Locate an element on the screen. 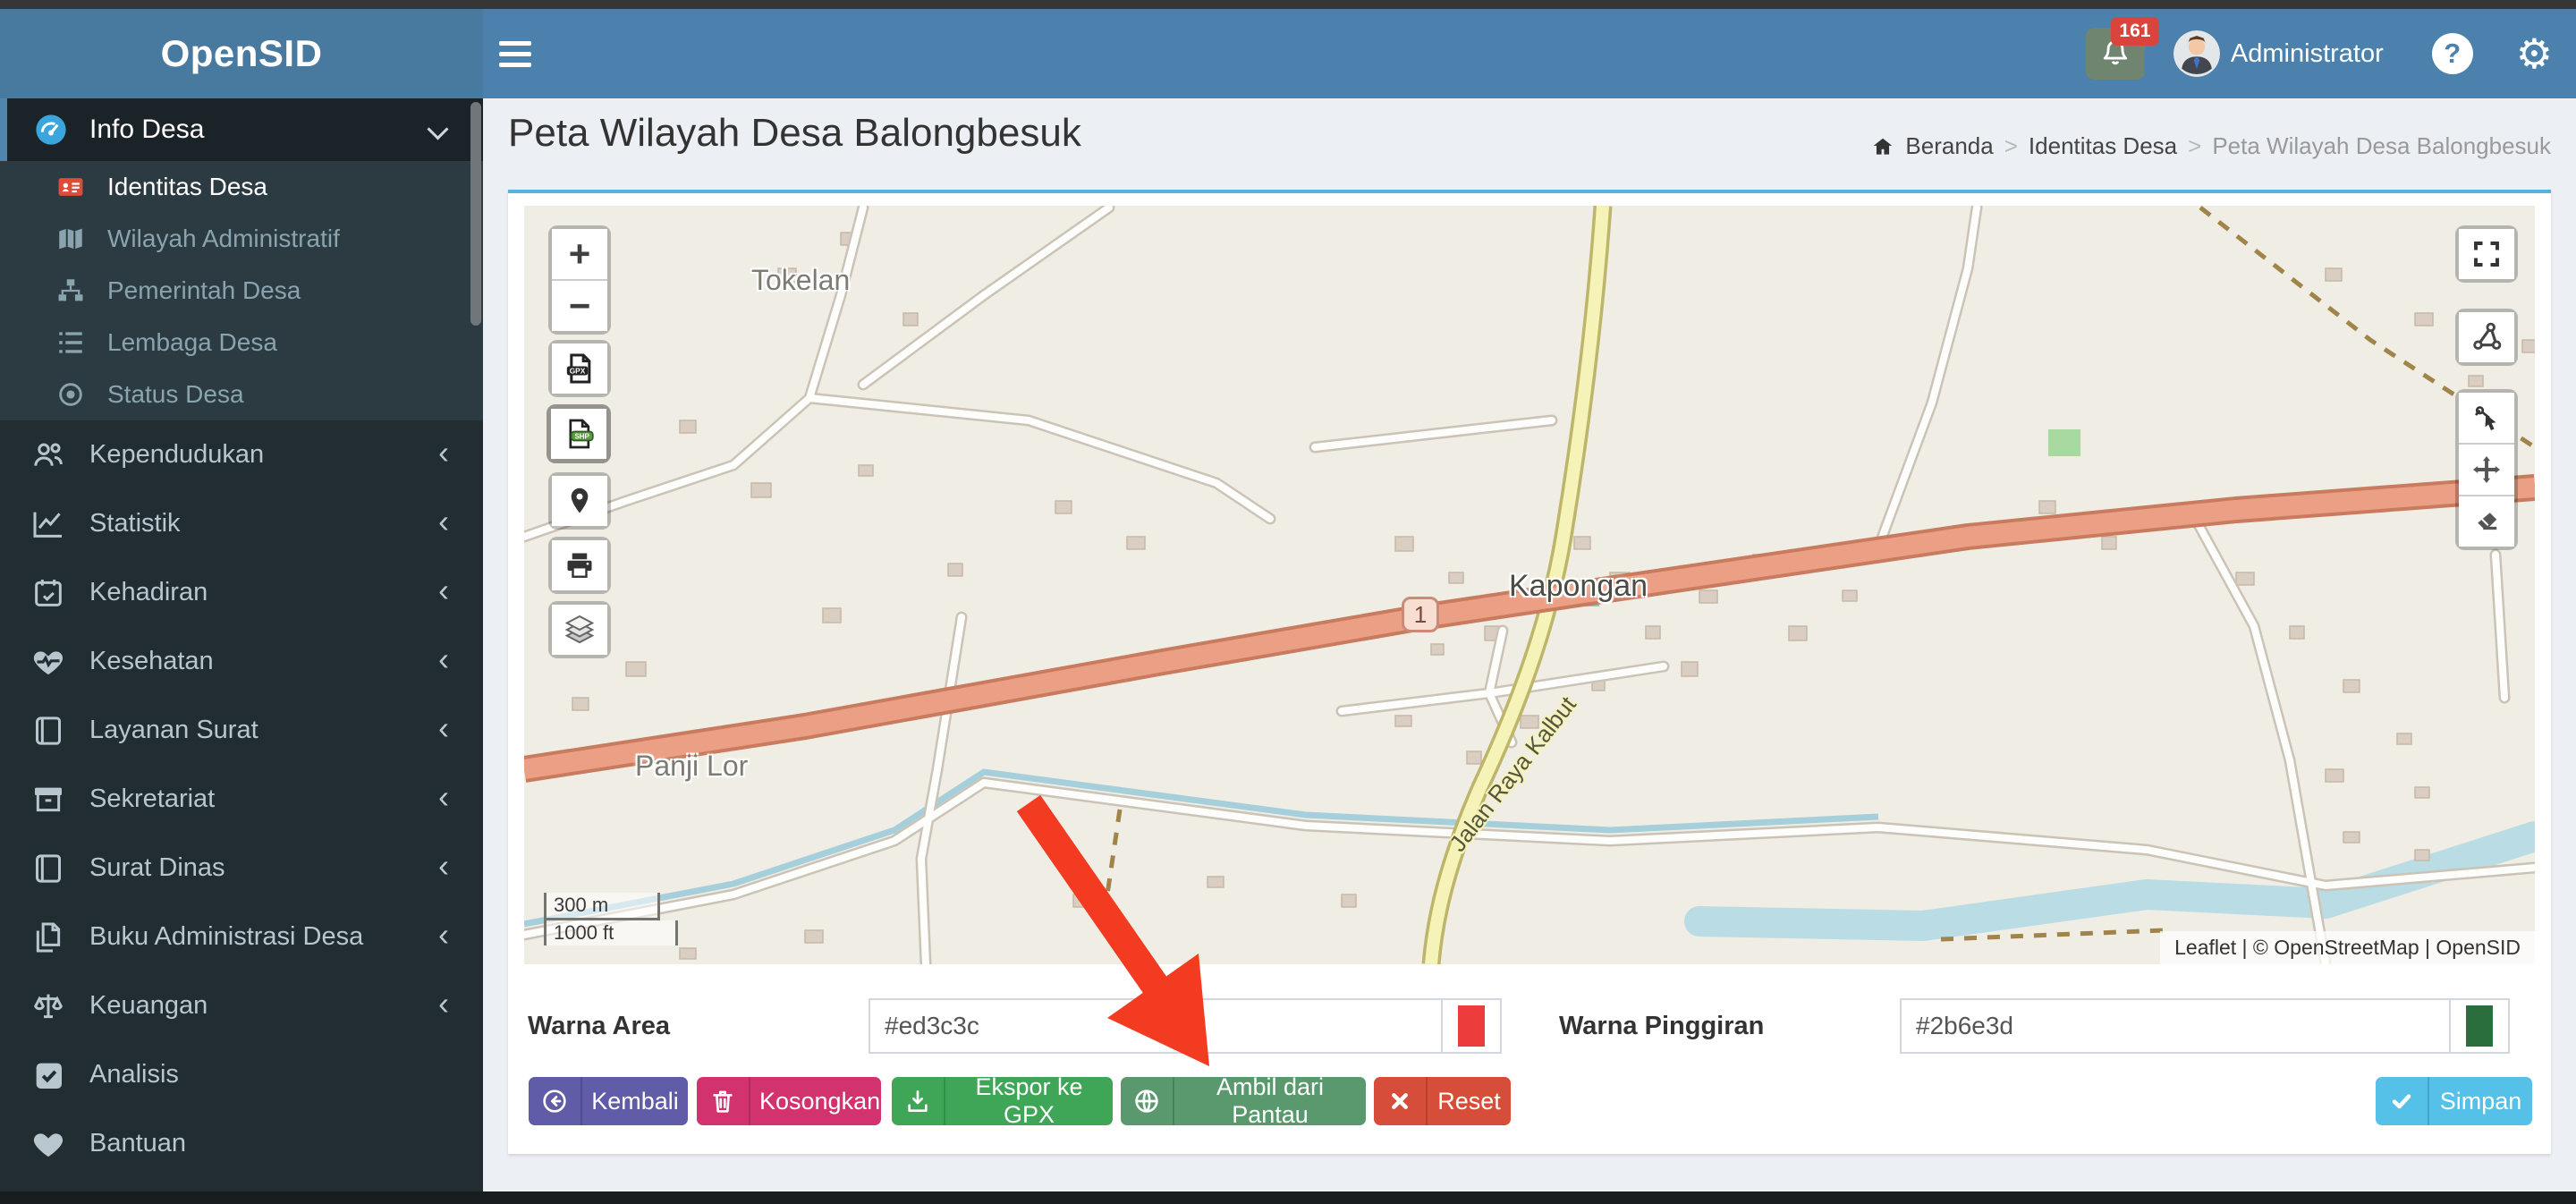 Image resolution: width=2576 pixels, height=1204 pixels. sidebar-item-buku-administrasi-desa: Buku Administrasi Desa ‹ is located at coordinates (241, 937).